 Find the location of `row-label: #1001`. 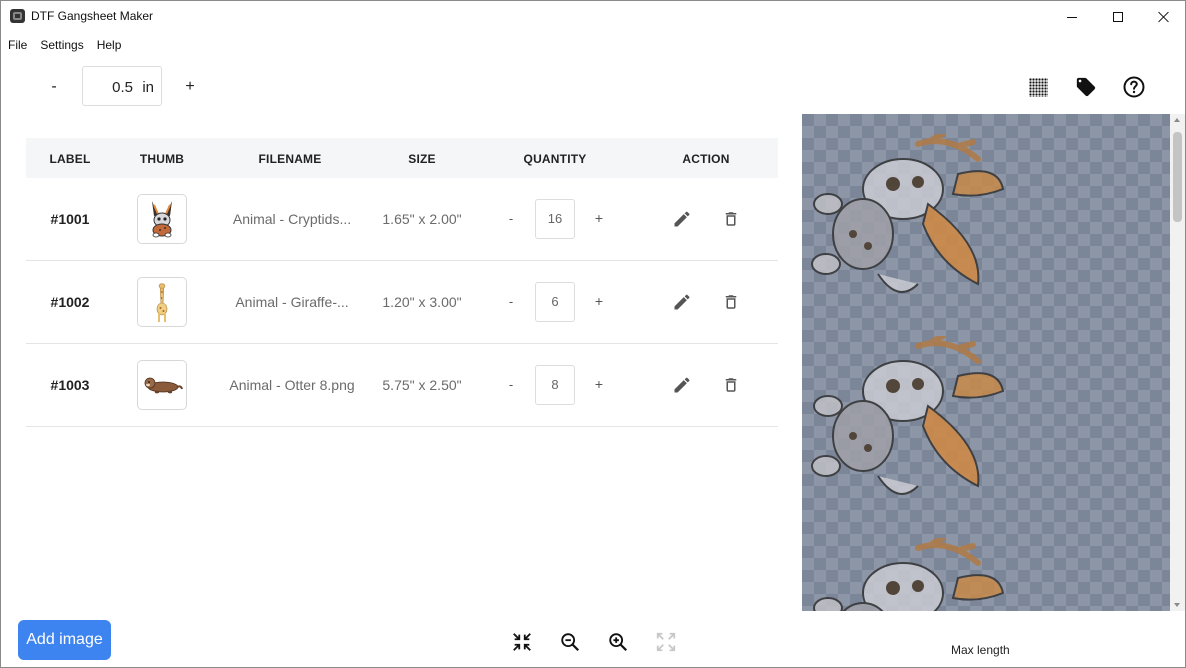

row-label: #1001 is located at coordinates (70, 219).